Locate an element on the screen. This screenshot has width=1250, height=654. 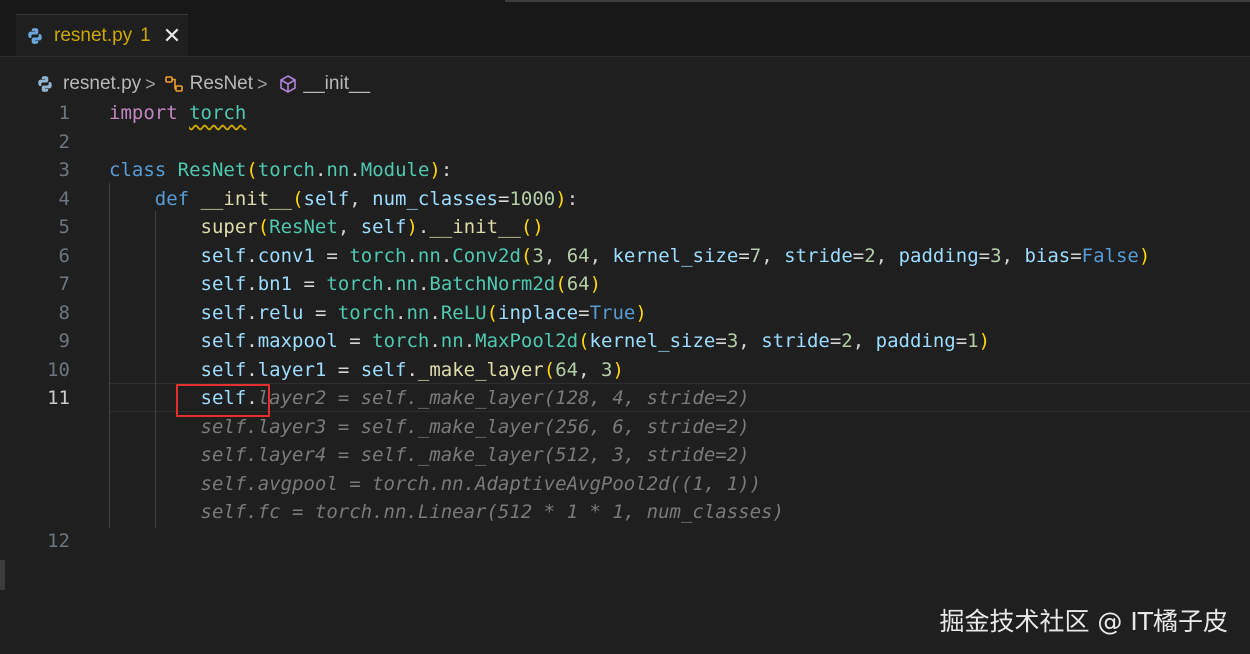
breadcrumb: resnet.py > ResNet > __init__ is located at coordinates (203, 84).